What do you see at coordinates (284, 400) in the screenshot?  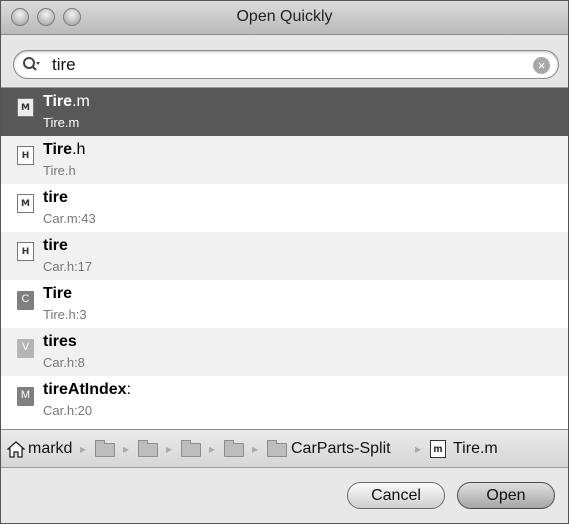 I see `result-row: M tireAtIndex: Car.h:20` at bounding box center [284, 400].